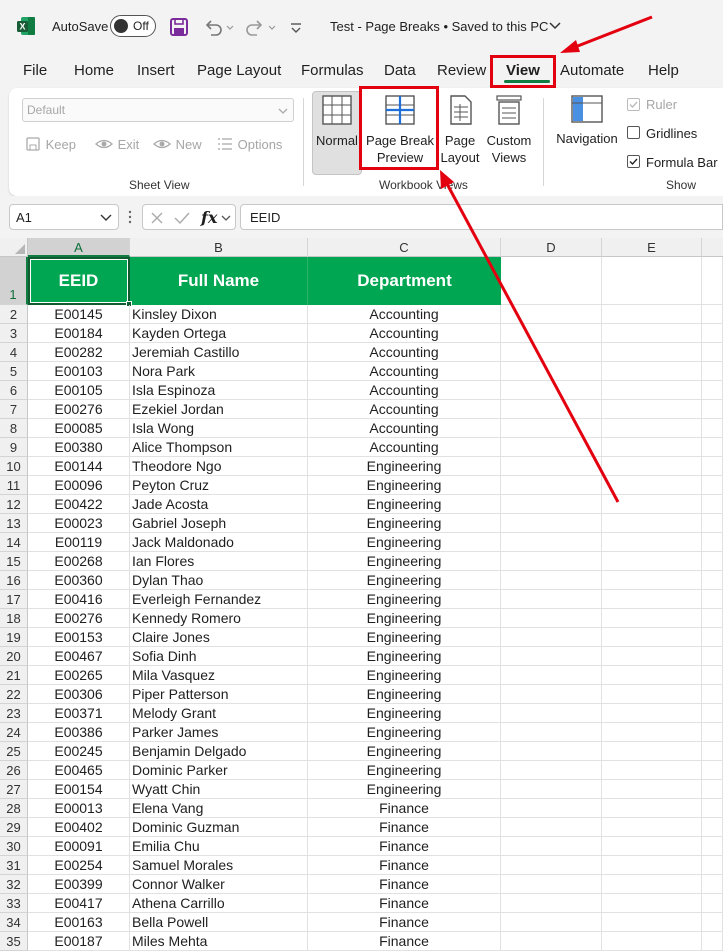 Image resolution: width=723 pixels, height=952 pixels. I want to click on cell-full-name: Peyton Cruz, so click(219, 485).